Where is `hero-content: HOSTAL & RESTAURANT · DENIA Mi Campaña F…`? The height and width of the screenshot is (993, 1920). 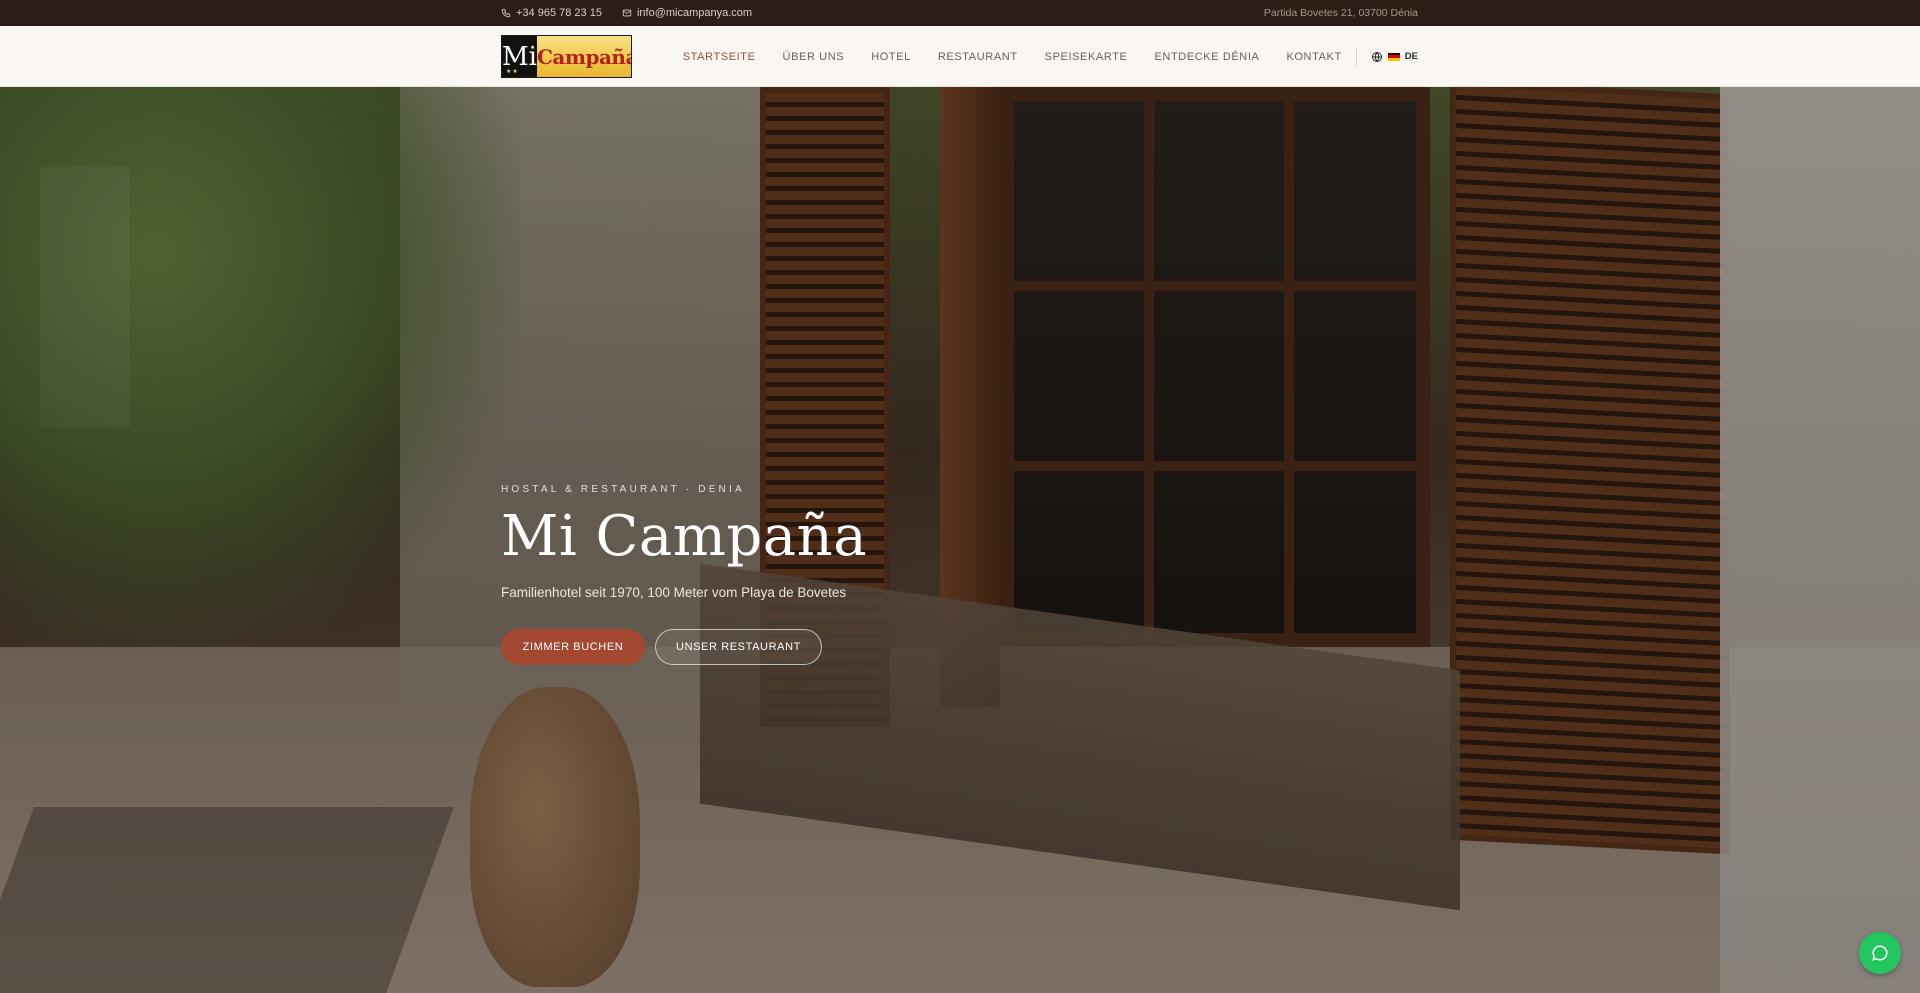
hero-content: HOSTAL & RESTAURANT · DENIA Mi Campaña F… is located at coordinates (684, 574).